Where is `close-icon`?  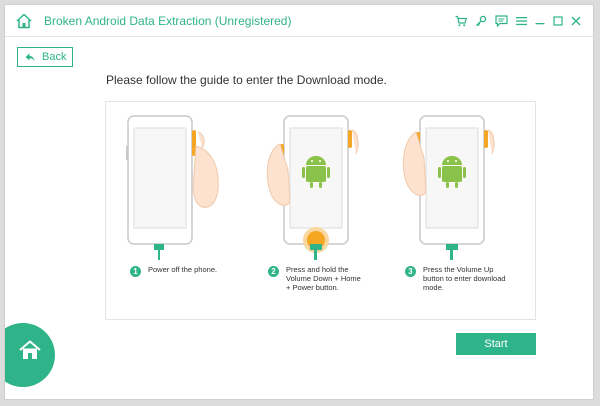 close-icon is located at coordinates (576, 21).